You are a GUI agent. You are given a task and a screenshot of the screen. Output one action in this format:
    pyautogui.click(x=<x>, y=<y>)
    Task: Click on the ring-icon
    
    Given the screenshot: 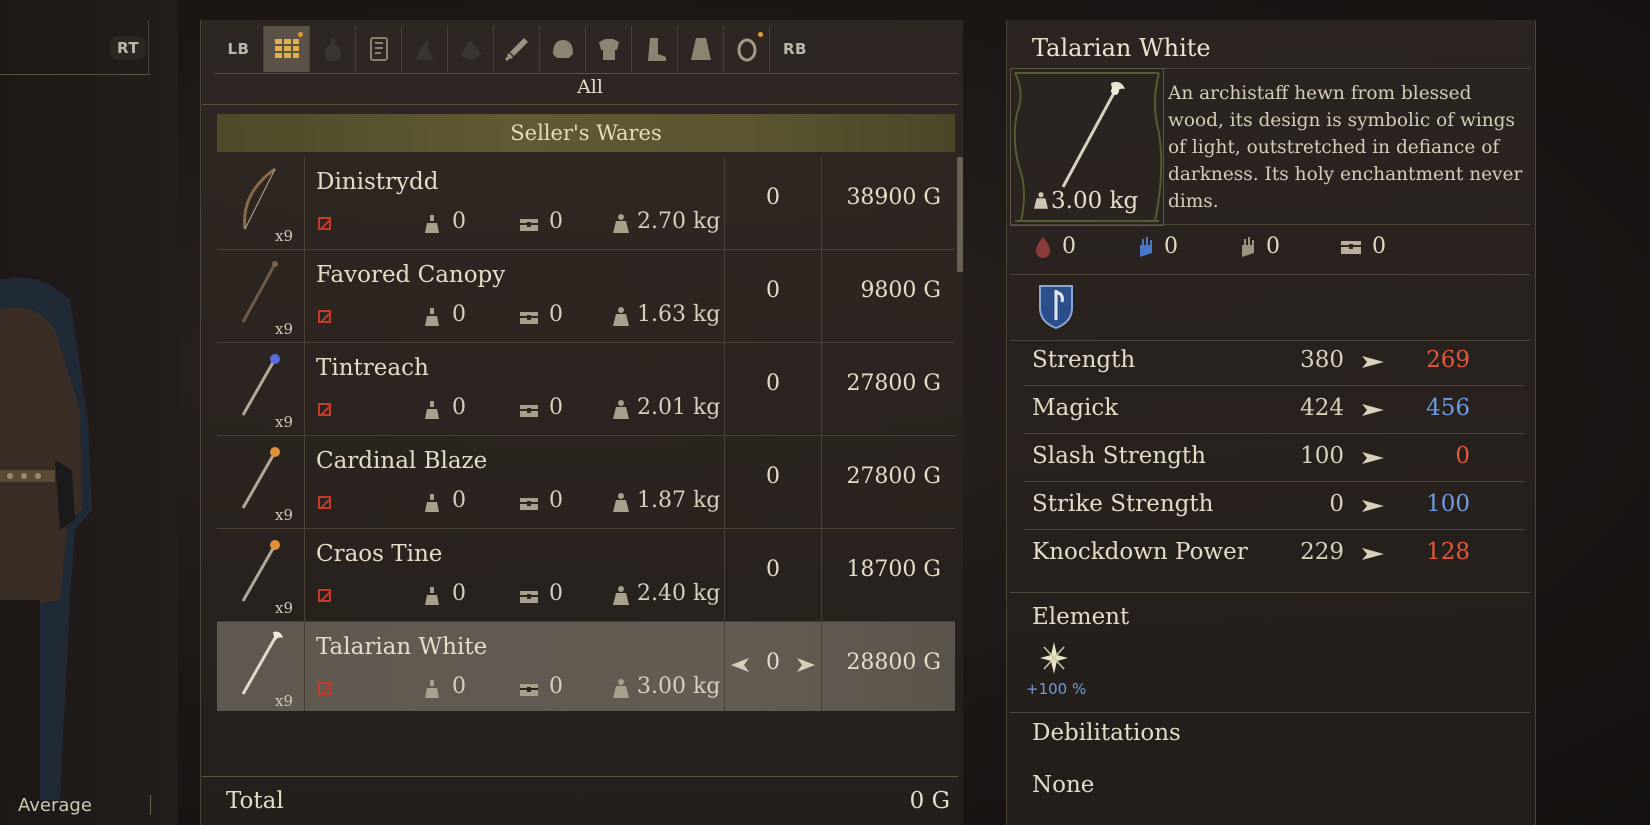 What is the action you would take?
    pyautogui.click(x=746, y=50)
    